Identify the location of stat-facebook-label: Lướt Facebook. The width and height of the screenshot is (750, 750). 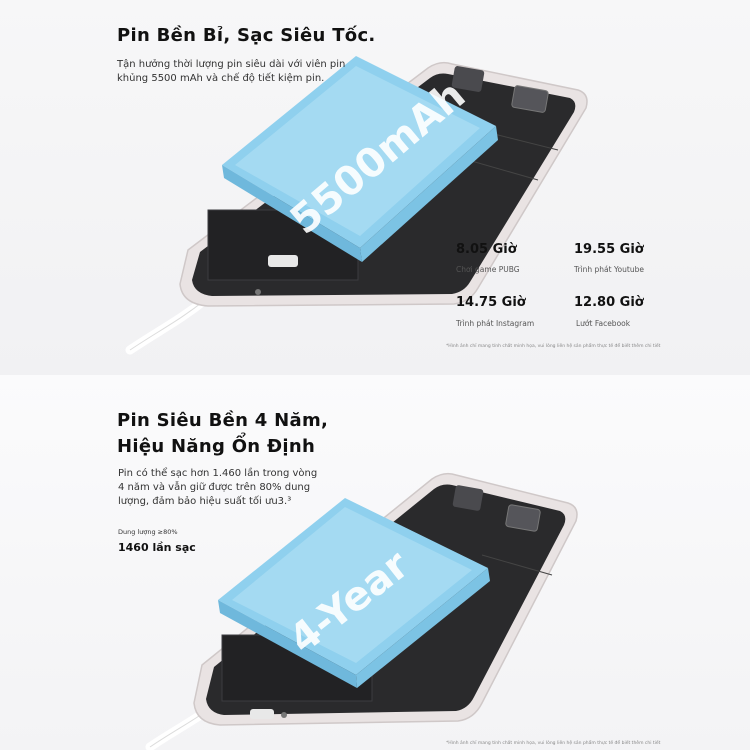
(603, 323).